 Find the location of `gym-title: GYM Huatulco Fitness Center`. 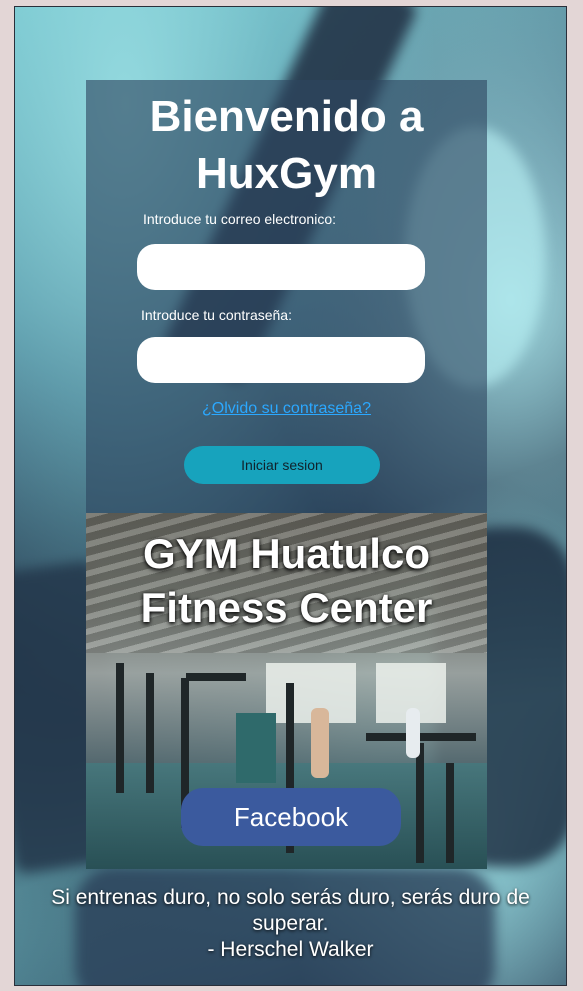

gym-title: GYM Huatulco Fitness Center is located at coordinates (286, 580).